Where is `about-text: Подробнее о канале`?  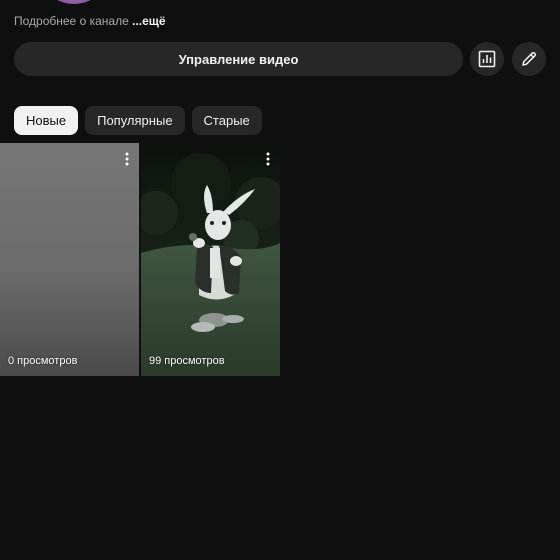 about-text: Подробнее о канале is located at coordinates (71, 21).